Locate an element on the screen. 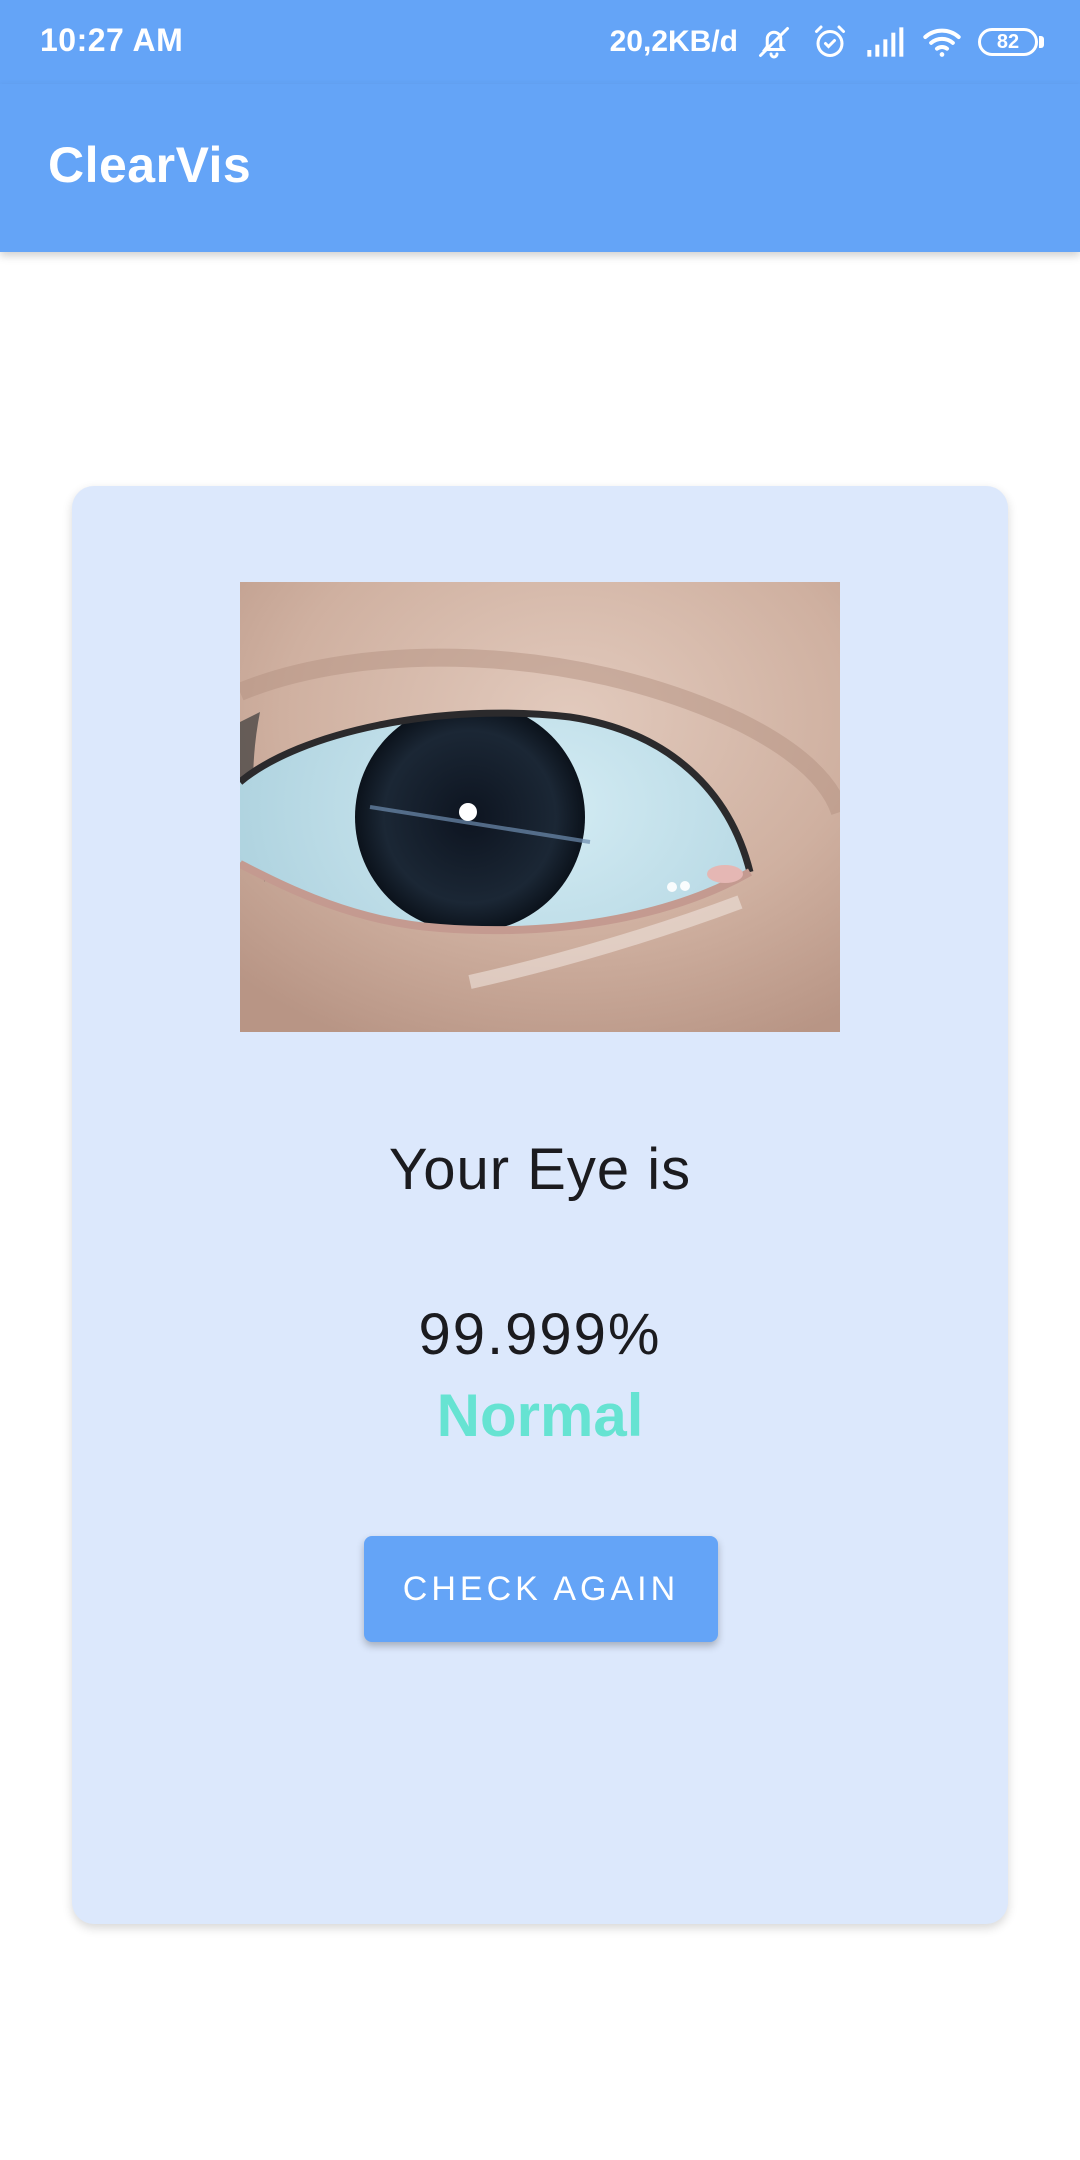 The image size is (1080, 2160). wifi-icon is located at coordinates (942, 42).